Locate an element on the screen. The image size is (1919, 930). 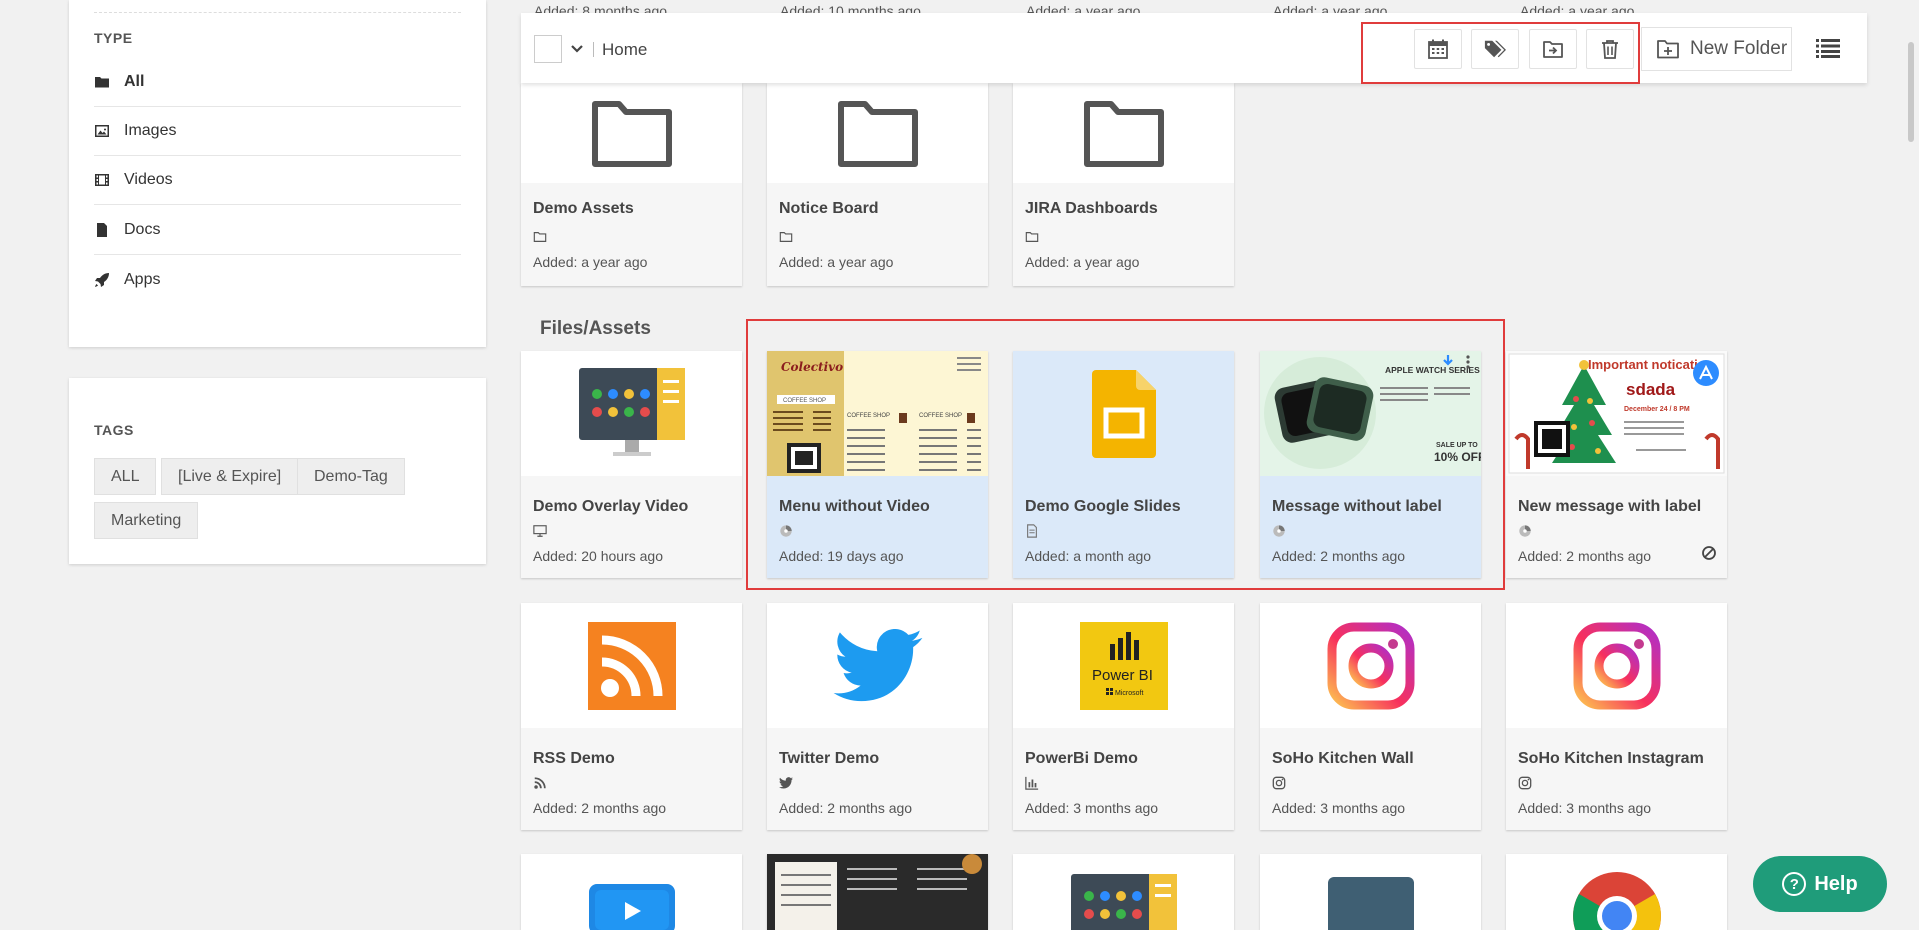
chevron-down-icon is located at coordinates (577, 49).